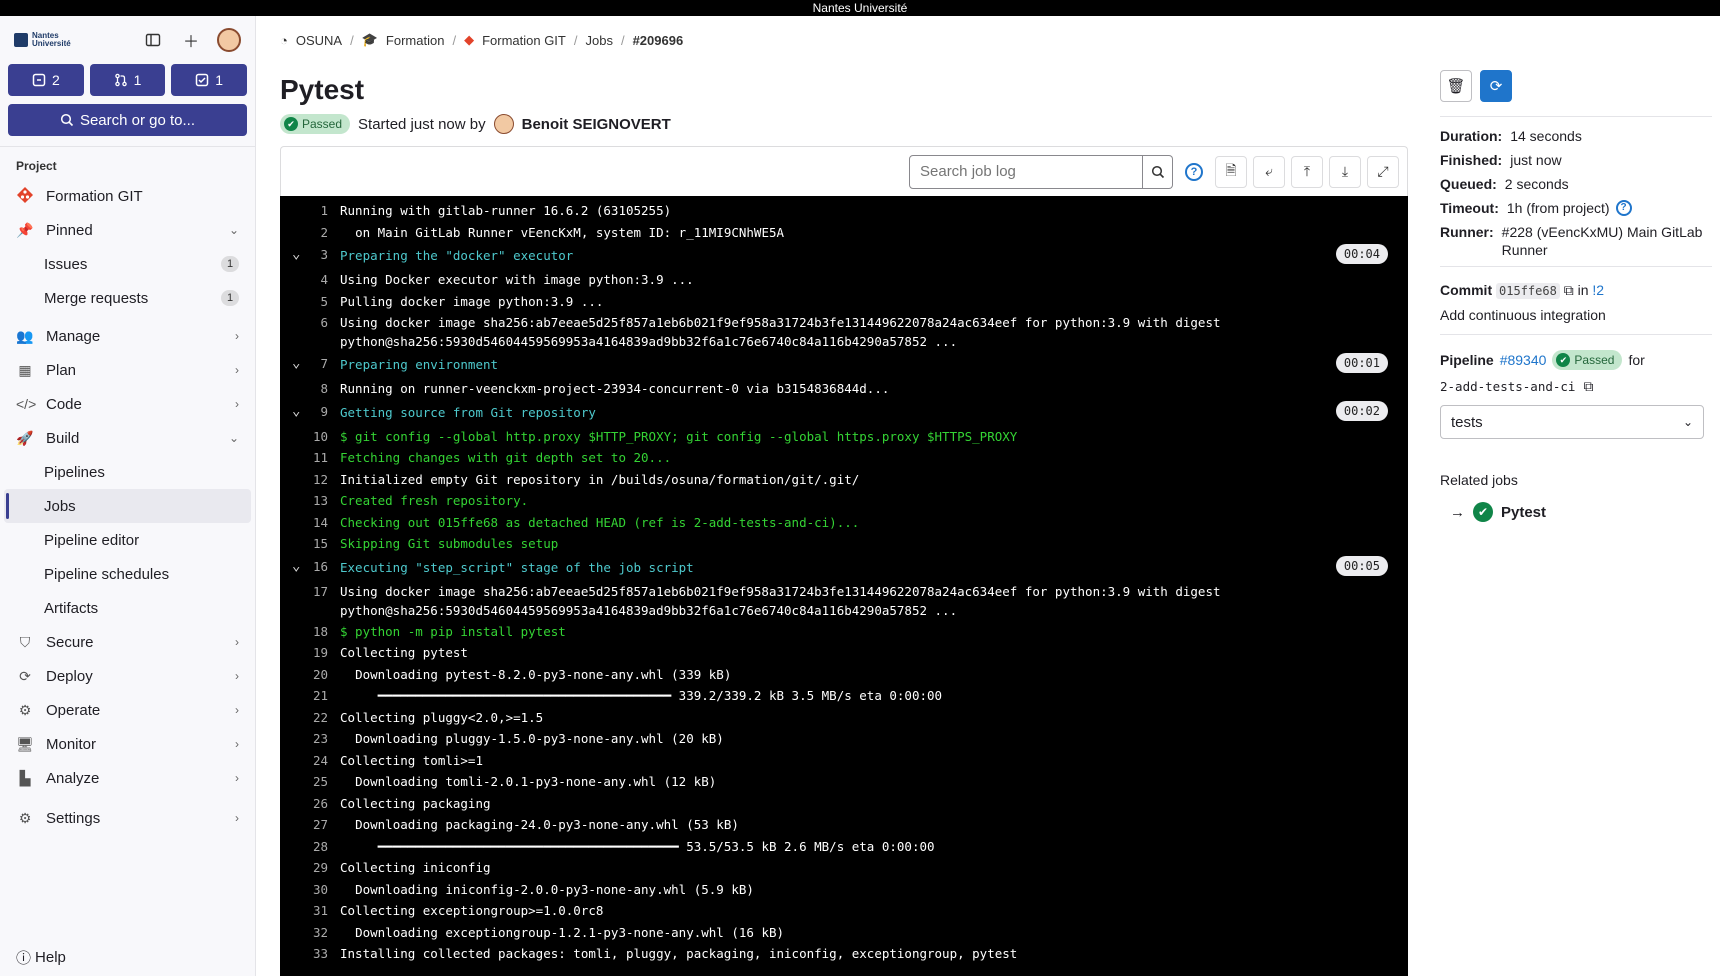  I want to click on sidebar-item-pinned: 📌 Pinned ⌄, so click(127, 230).